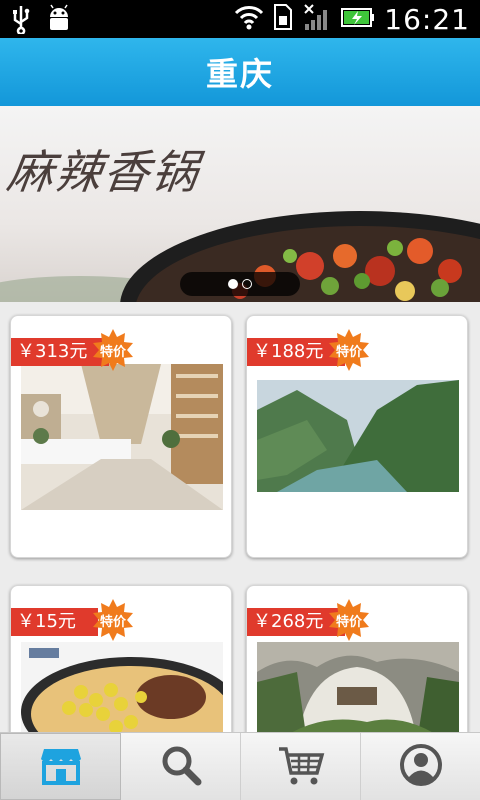 This screenshot has width=480, height=800. I want to click on product-card: ￥268元 特价, so click(357, 665).